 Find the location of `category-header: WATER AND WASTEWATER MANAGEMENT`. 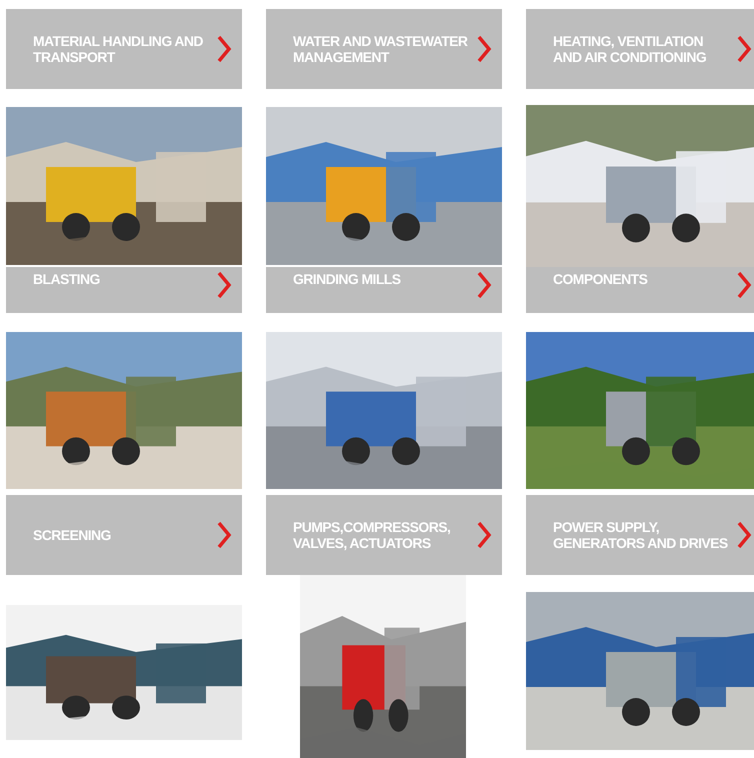

category-header: WATER AND WASTEWATER MANAGEMENT is located at coordinates (384, 49).